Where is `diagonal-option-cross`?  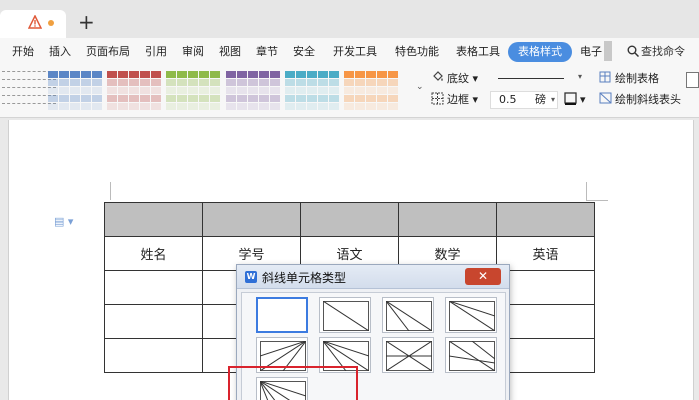 diagonal-option-cross is located at coordinates (408, 355).